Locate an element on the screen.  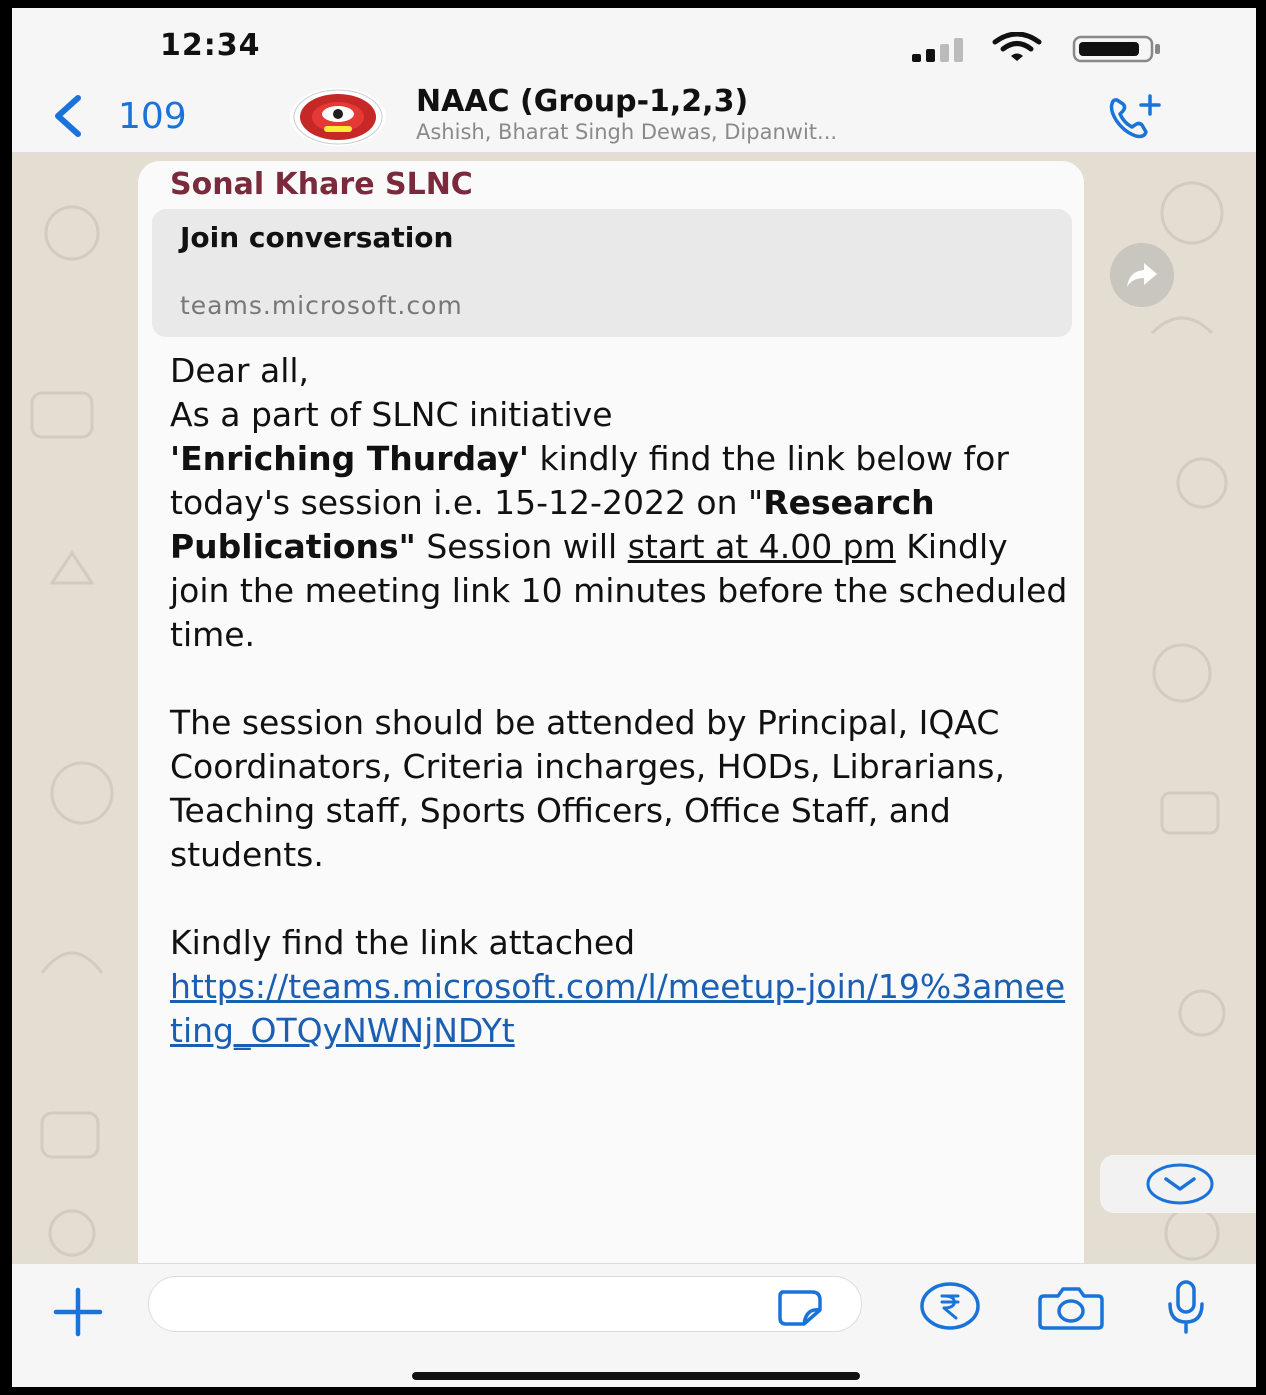
microphone-button is located at coordinates (1186, 1307).